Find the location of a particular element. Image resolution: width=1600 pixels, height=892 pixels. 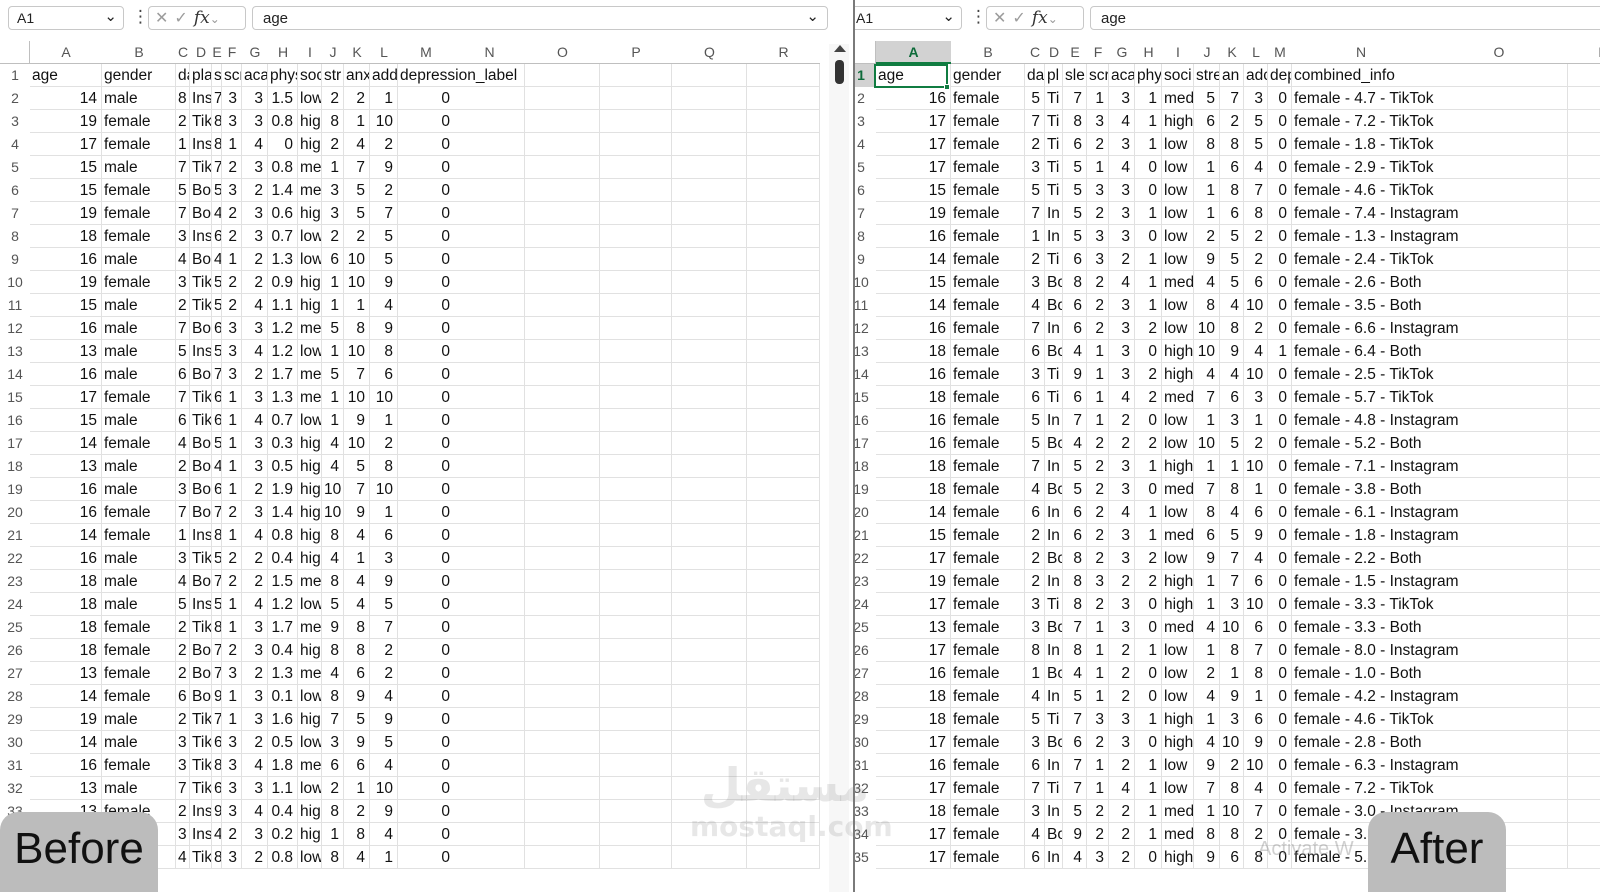

data-cell: 9 is located at coordinates (1207, 259).